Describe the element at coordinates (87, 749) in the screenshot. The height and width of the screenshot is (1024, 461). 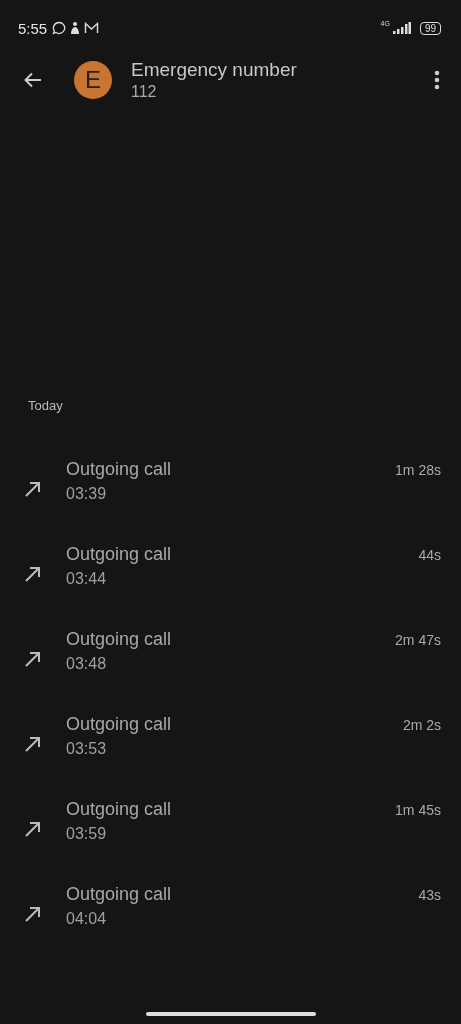
I see `call-time: 03:53` at that location.